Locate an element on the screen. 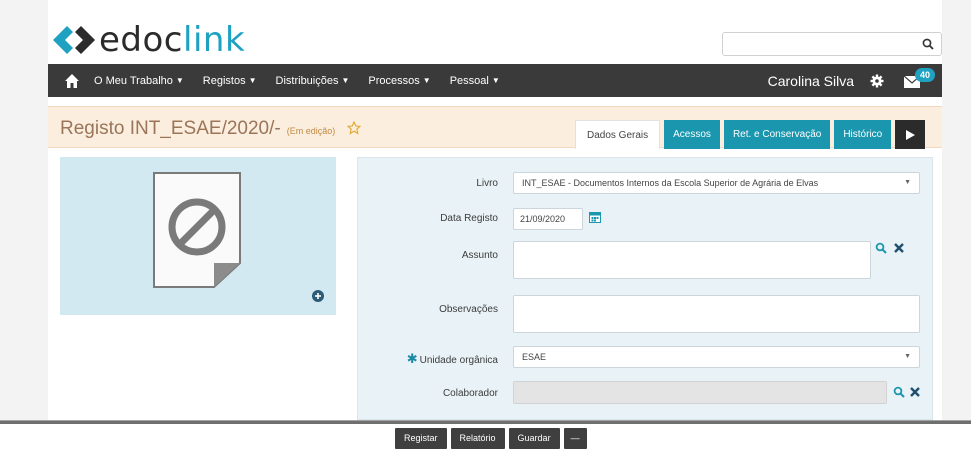 This screenshot has width=971, height=449. blocked-document-icon is located at coordinates (197, 230).